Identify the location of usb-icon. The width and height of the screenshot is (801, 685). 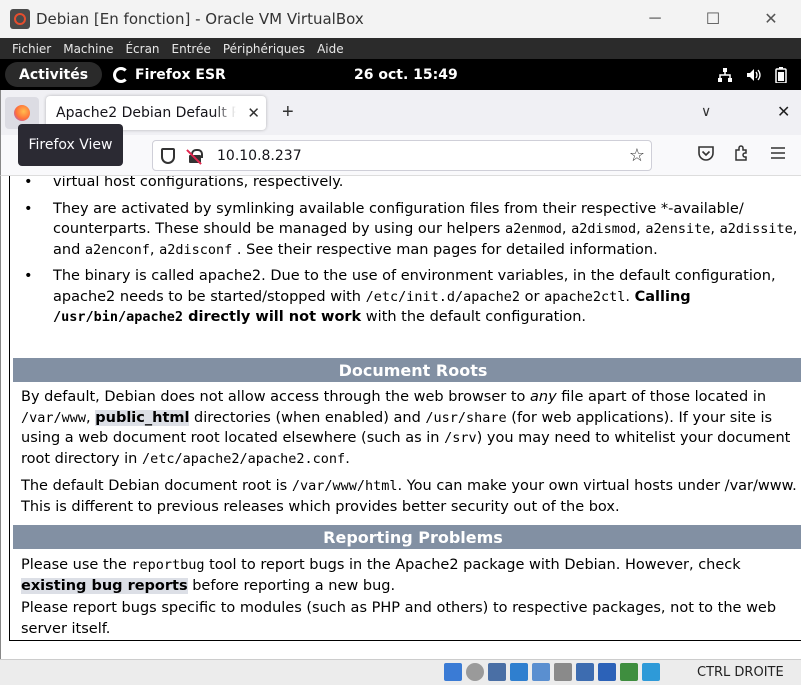
(541, 672).